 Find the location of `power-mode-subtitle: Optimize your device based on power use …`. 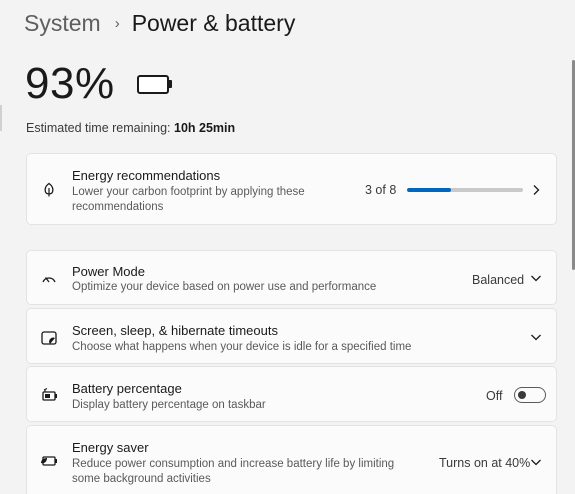

power-mode-subtitle: Optimize your device based on power use … is located at coordinates (224, 287).